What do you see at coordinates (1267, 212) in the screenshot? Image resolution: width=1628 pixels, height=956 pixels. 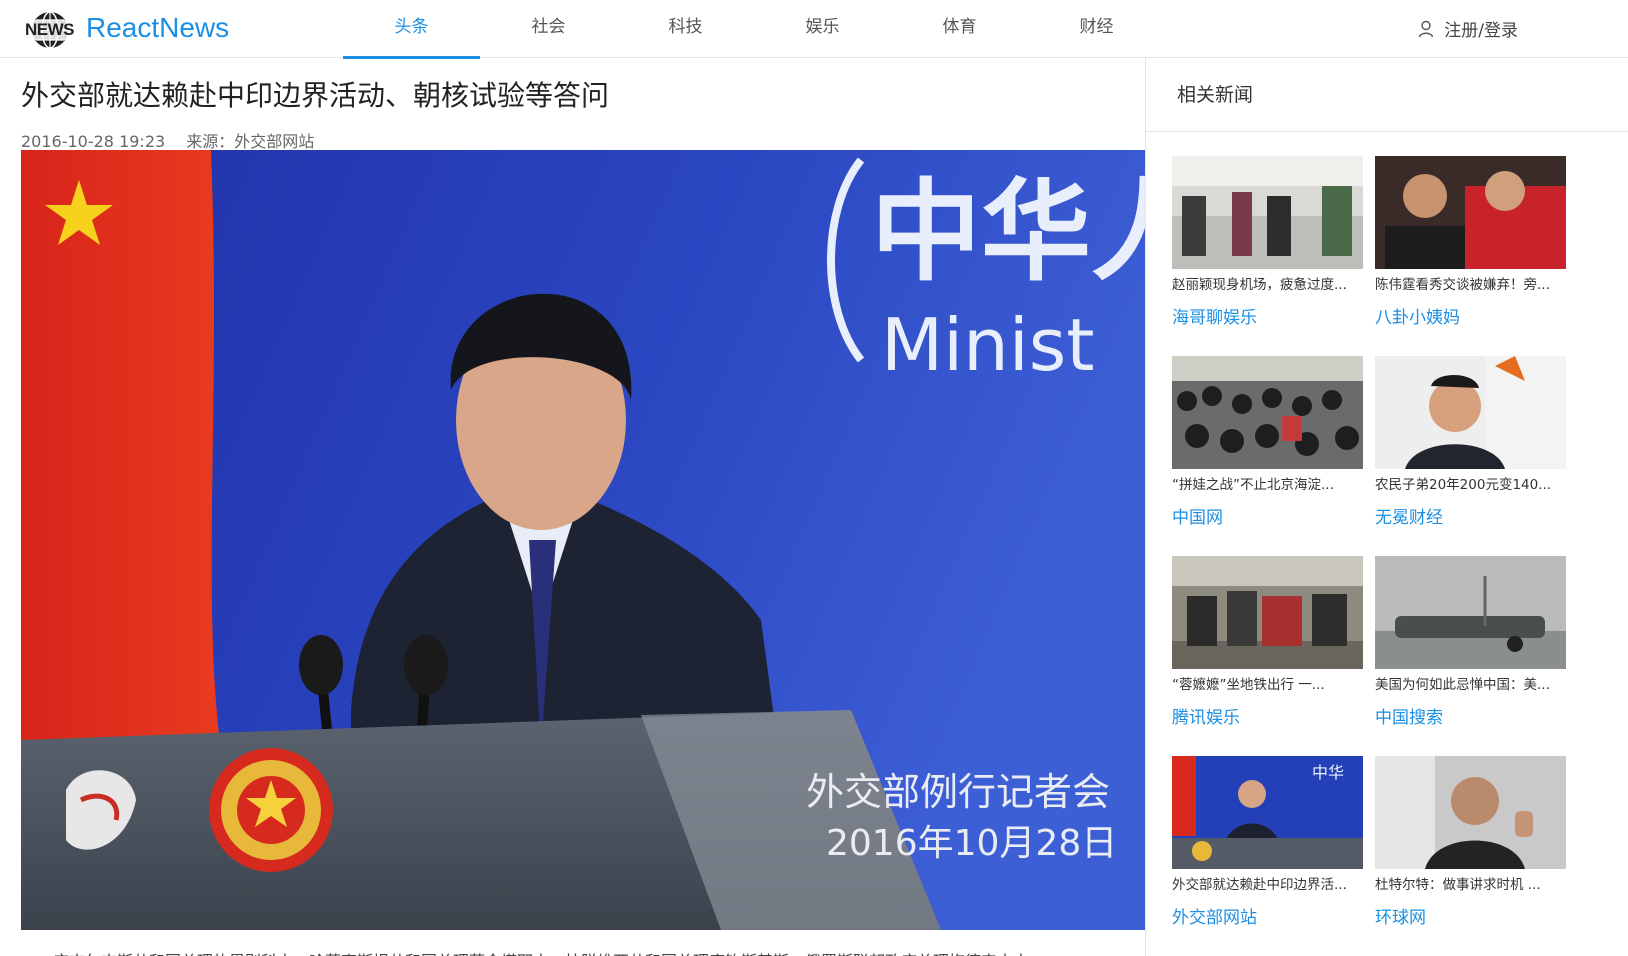 I see `airport-photo-icon` at bounding box center [1267, 212].